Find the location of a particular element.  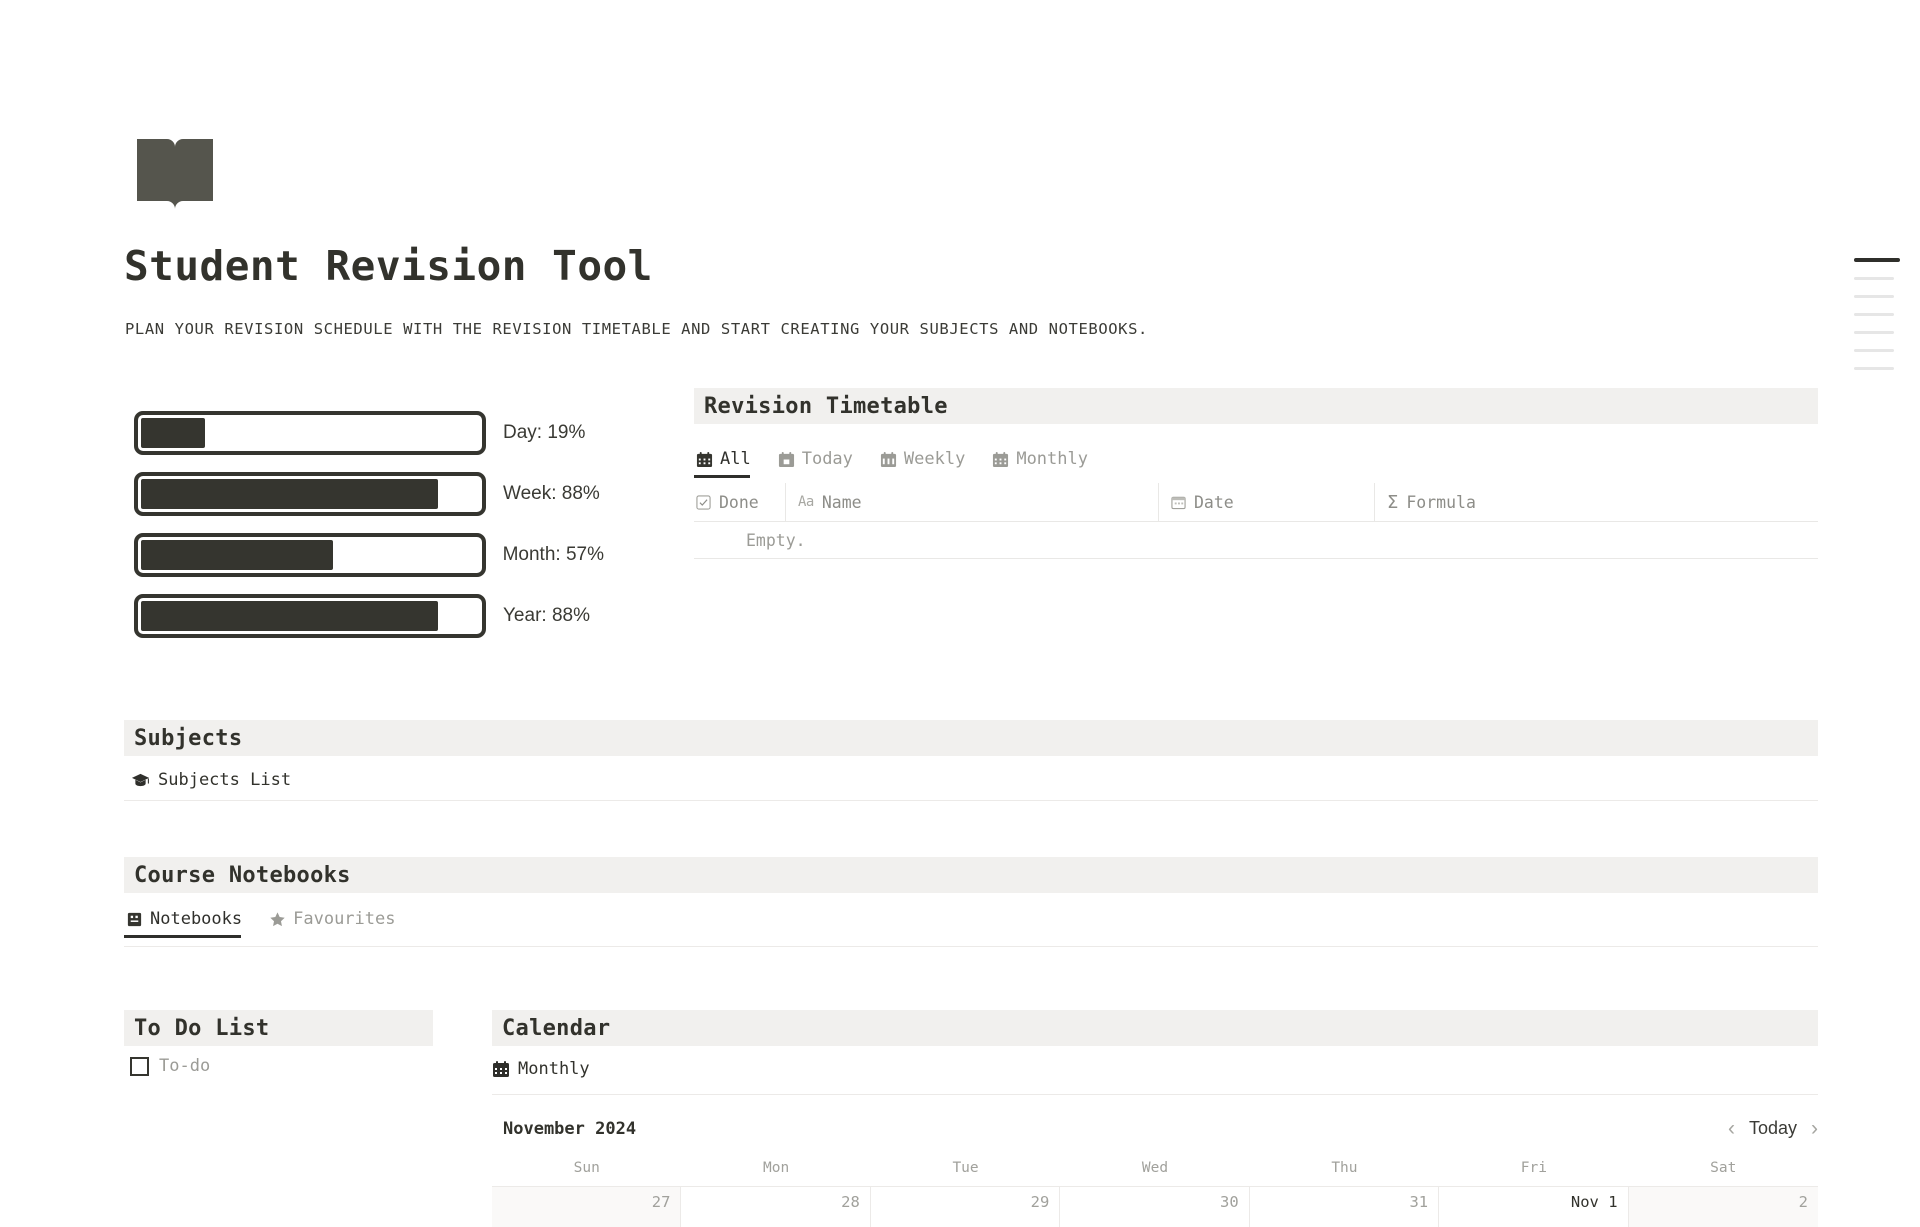

calendar-month-icon is located at coordinates (1000, 459).